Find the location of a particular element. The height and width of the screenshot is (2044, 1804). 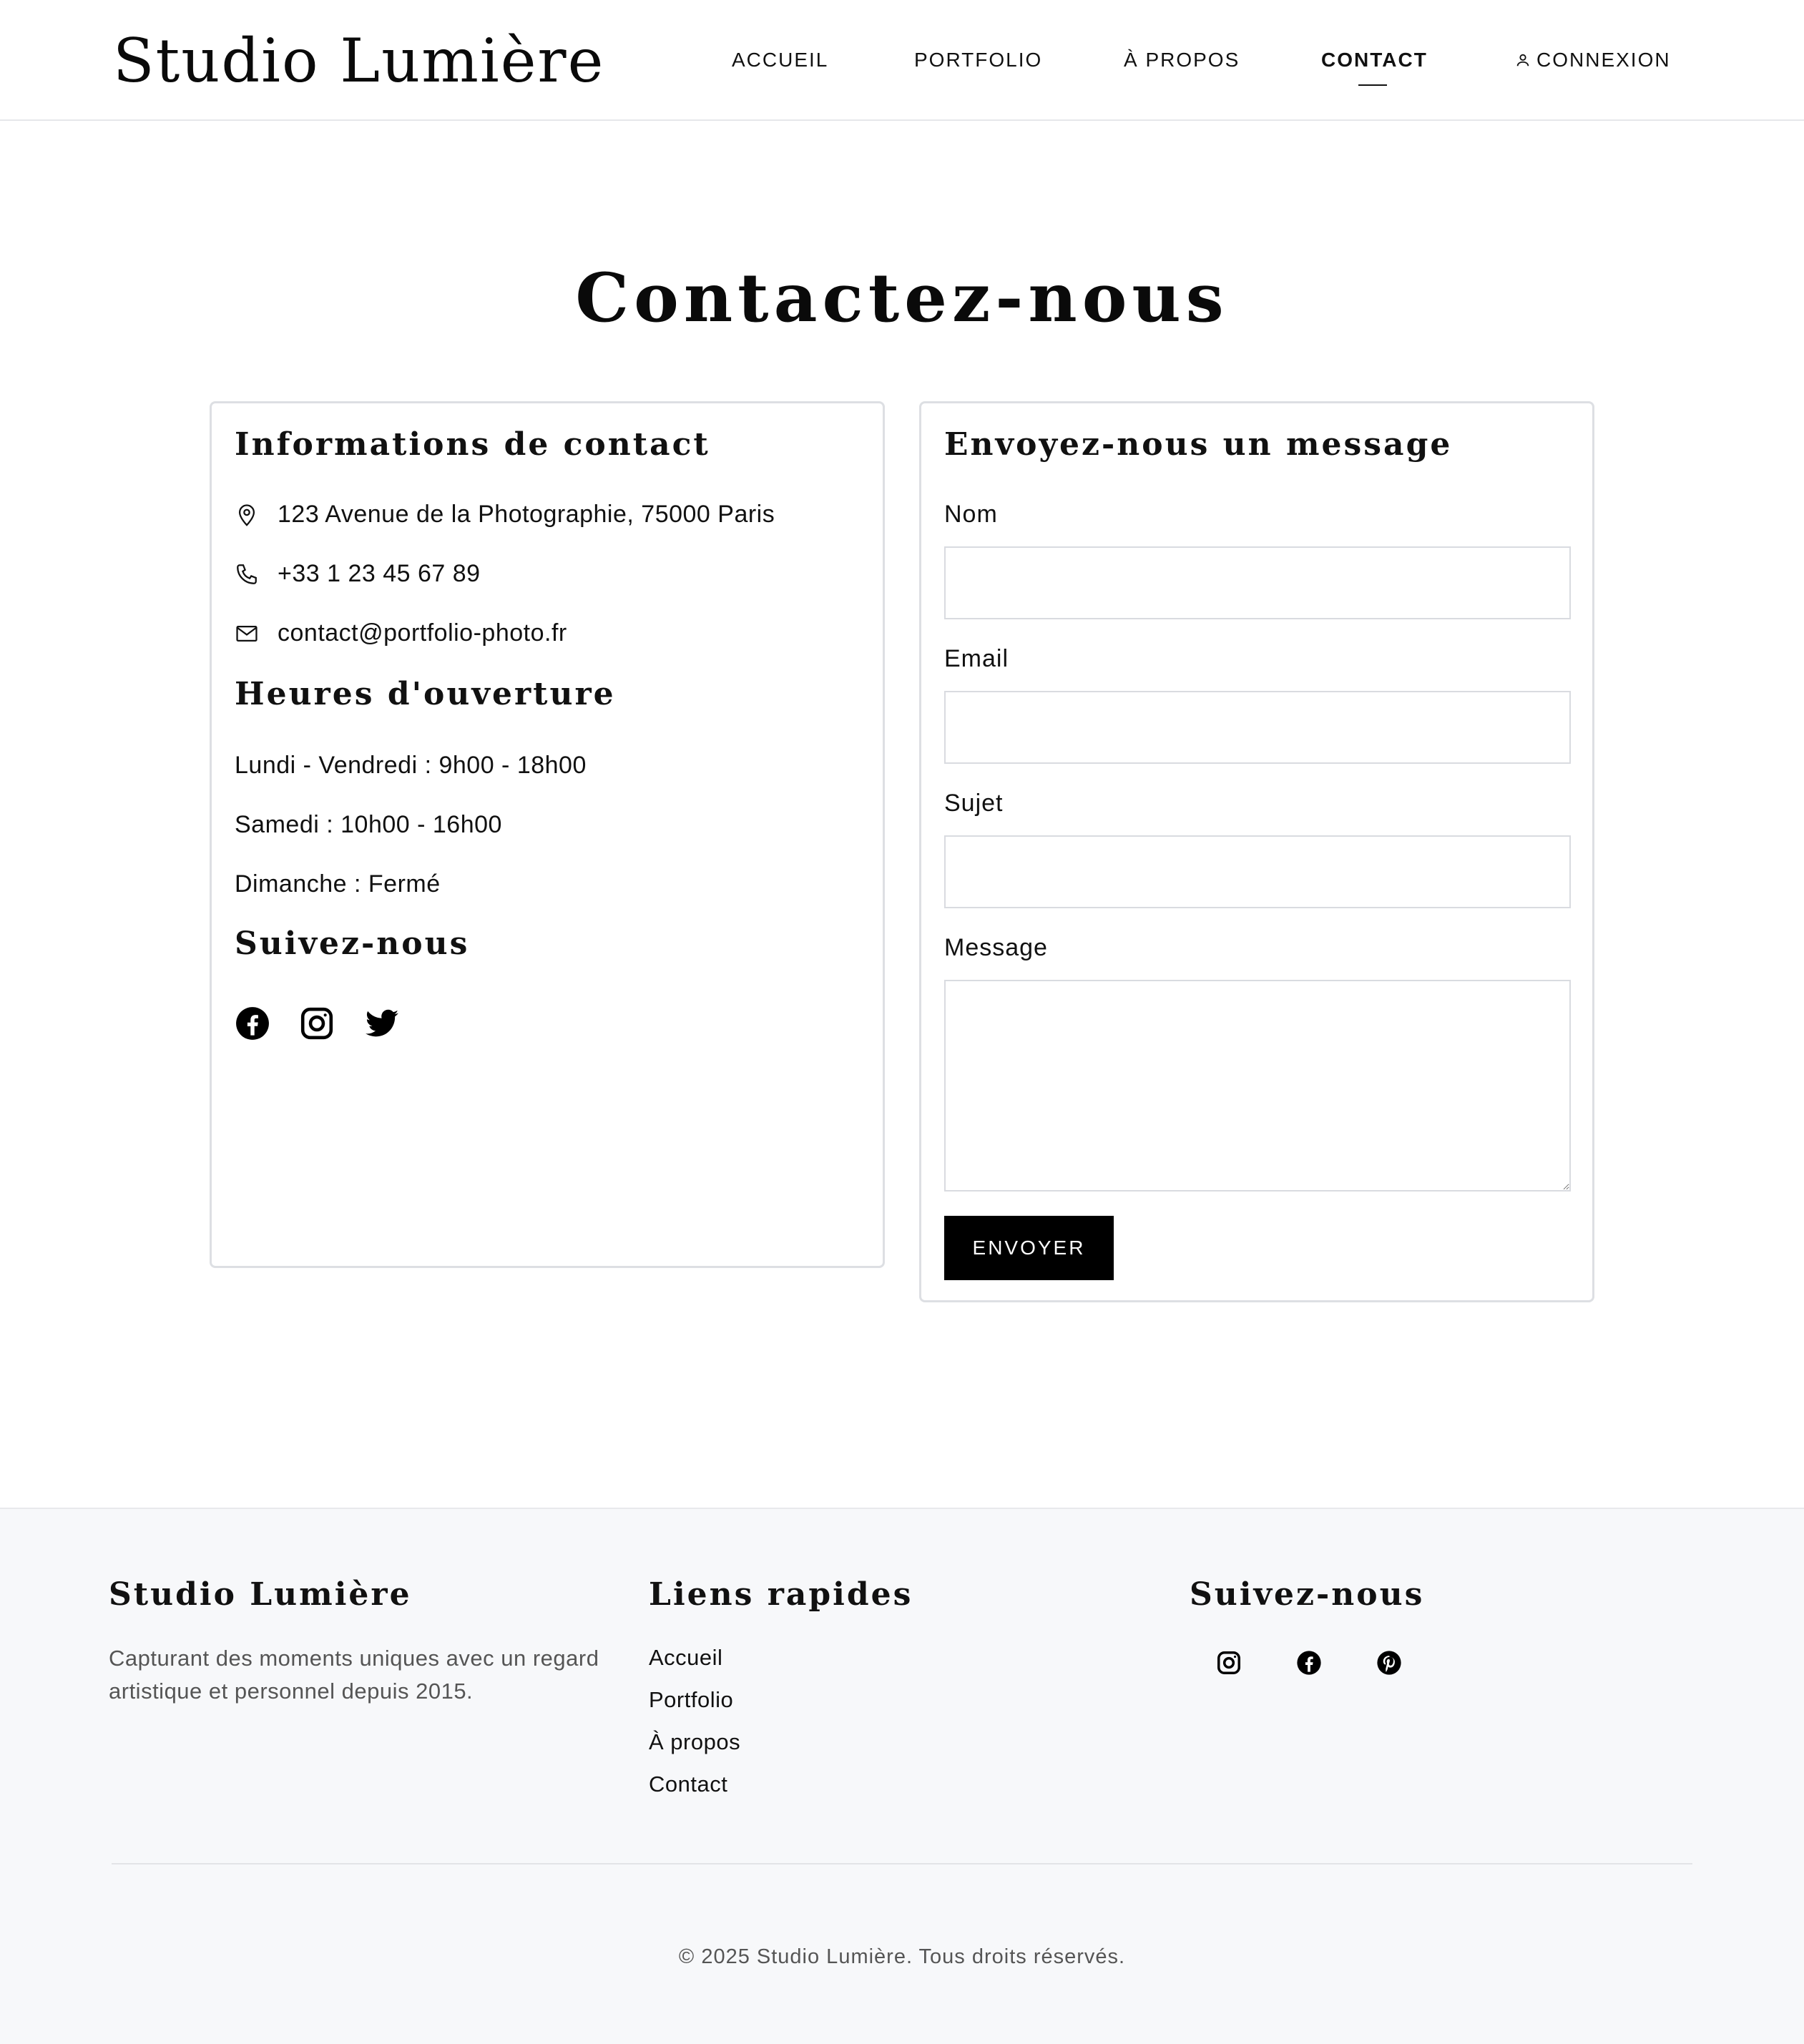

nav-connexion: CONNEXION is located at coordinates (1593, 60).